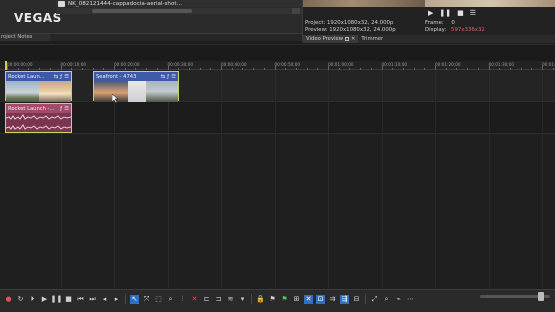 This screenshot has width=555, height=312. What do you see at coordinates (20, 299) in the screenshot?
I see `loop-icon: ↻` at bounding box center [20, 299].